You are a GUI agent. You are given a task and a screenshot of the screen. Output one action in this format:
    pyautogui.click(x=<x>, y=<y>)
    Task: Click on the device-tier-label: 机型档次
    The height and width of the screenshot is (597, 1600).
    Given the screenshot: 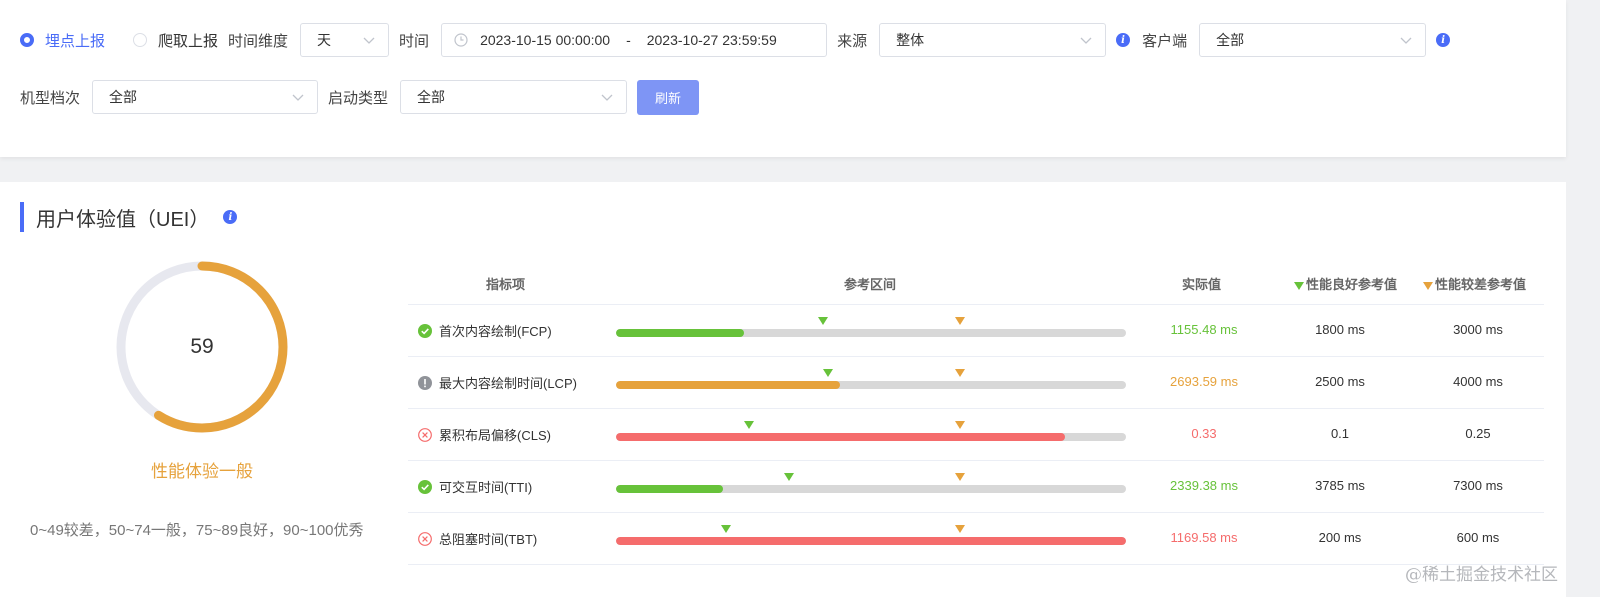 What is the action you would take?
    pyautogui.click(x=50, y=98)
    